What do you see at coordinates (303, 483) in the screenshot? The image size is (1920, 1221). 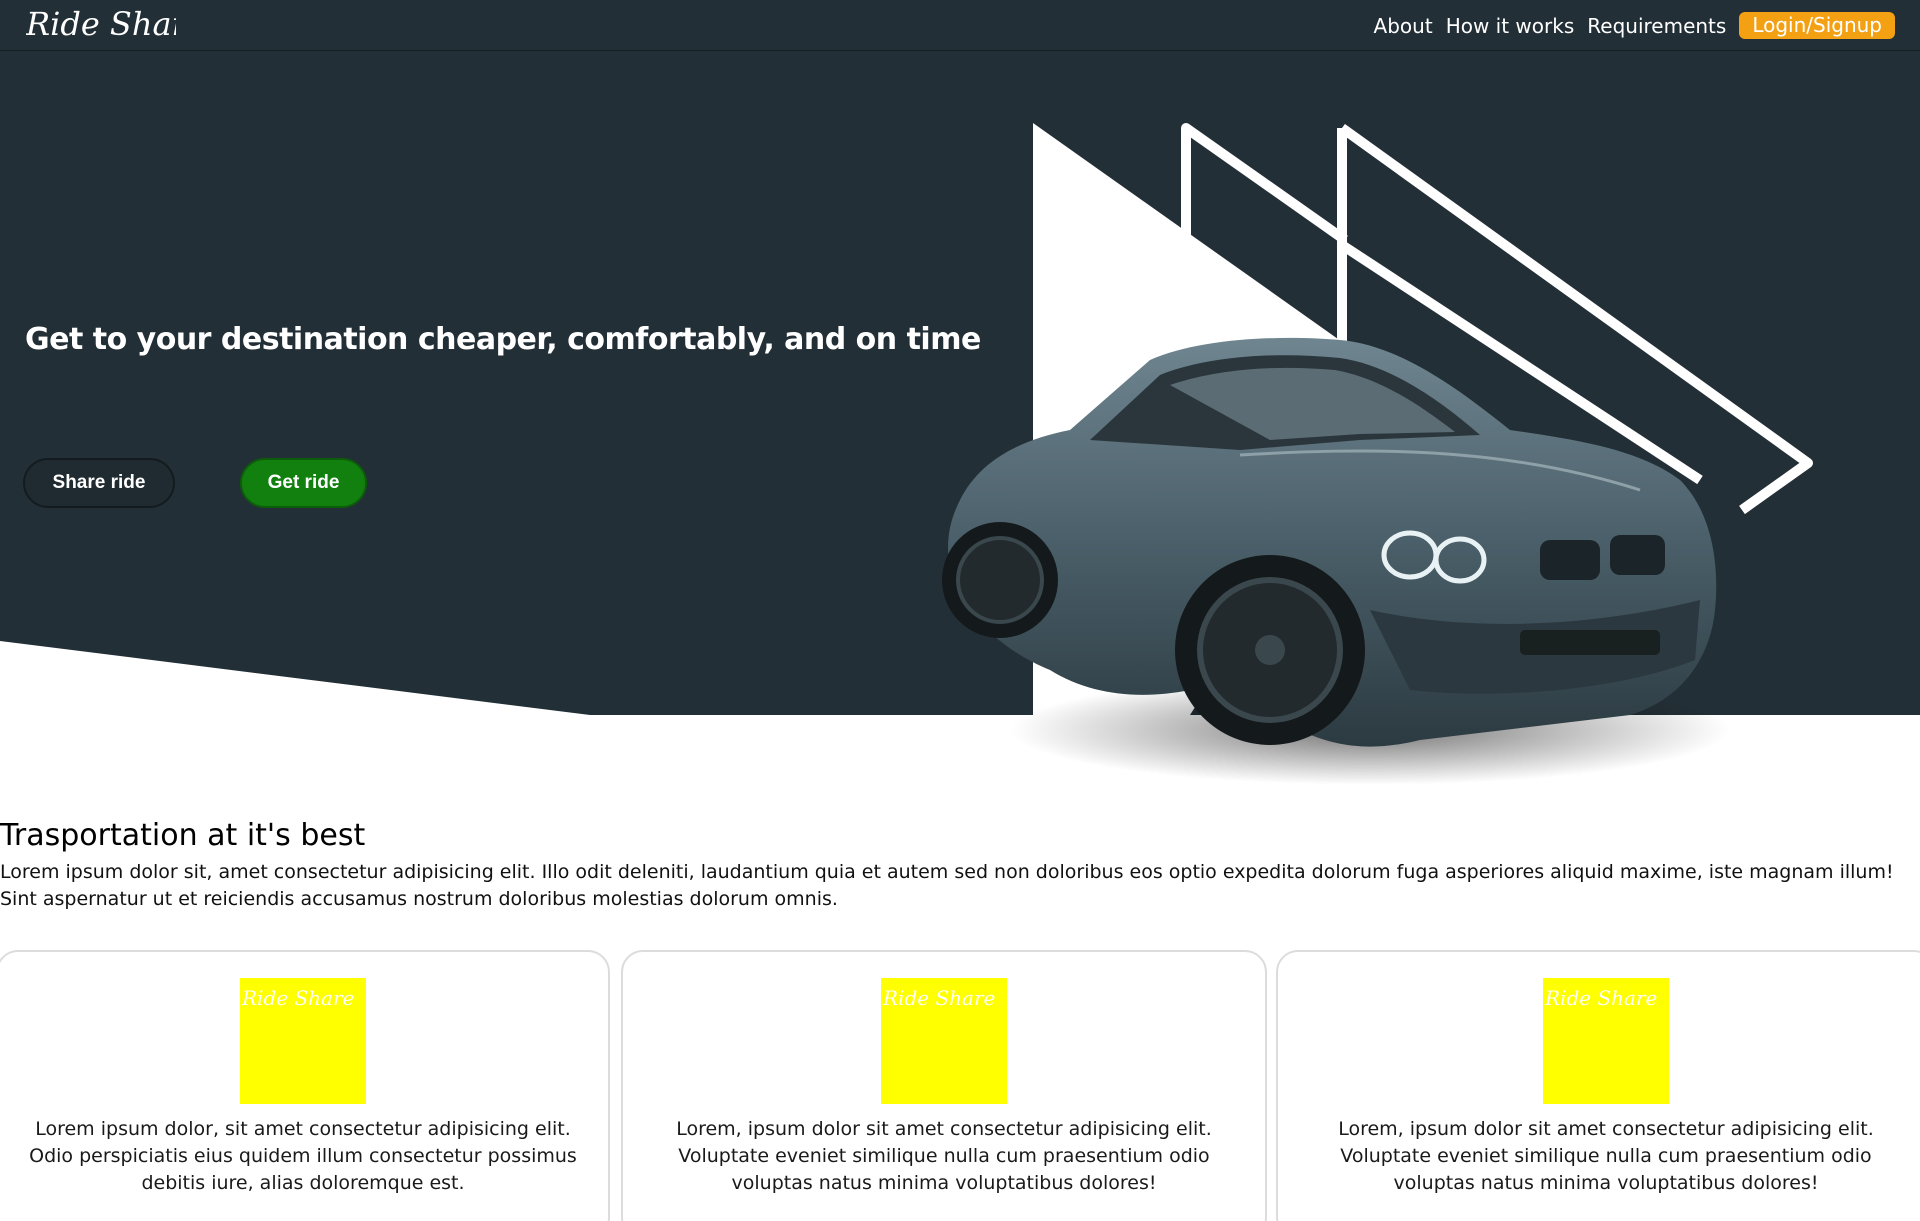 I see `get-ride-button: Get ride` at bounding box center [303, 483].